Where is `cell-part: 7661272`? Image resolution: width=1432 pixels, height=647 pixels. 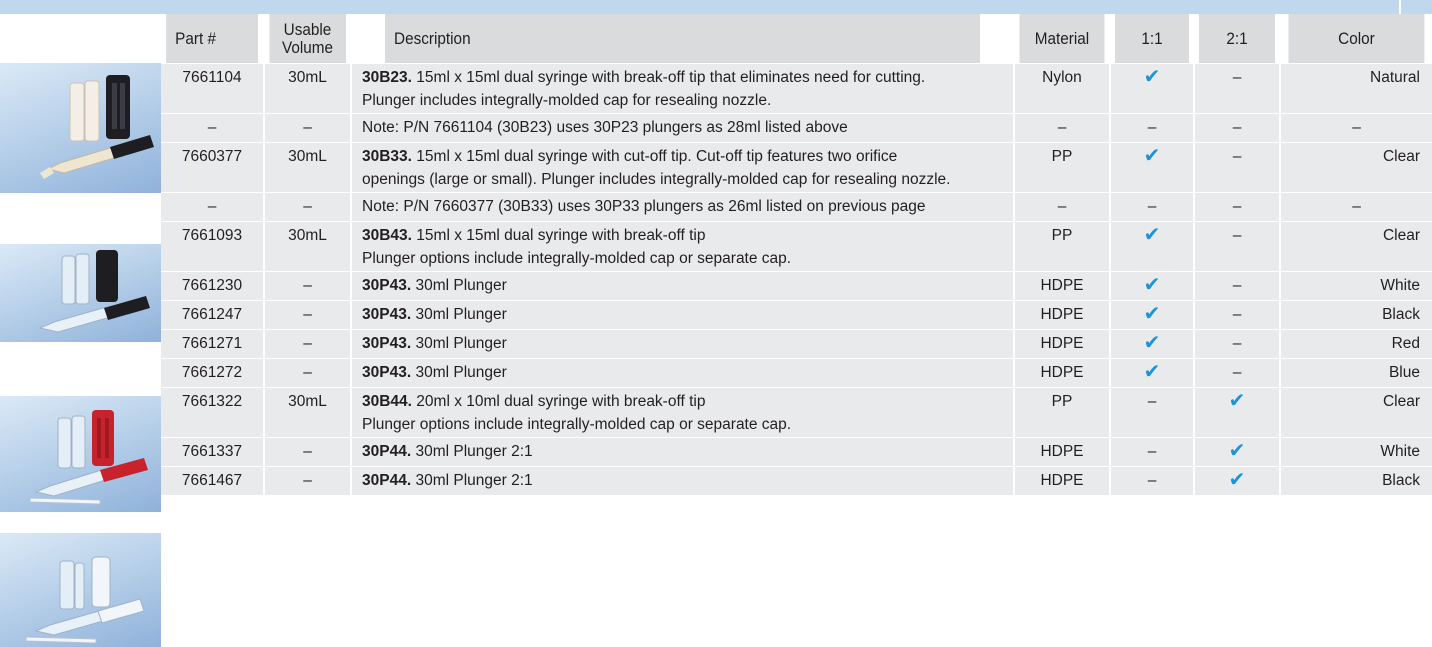
cell-part: 7661272 is located at coordinates (213, 373).